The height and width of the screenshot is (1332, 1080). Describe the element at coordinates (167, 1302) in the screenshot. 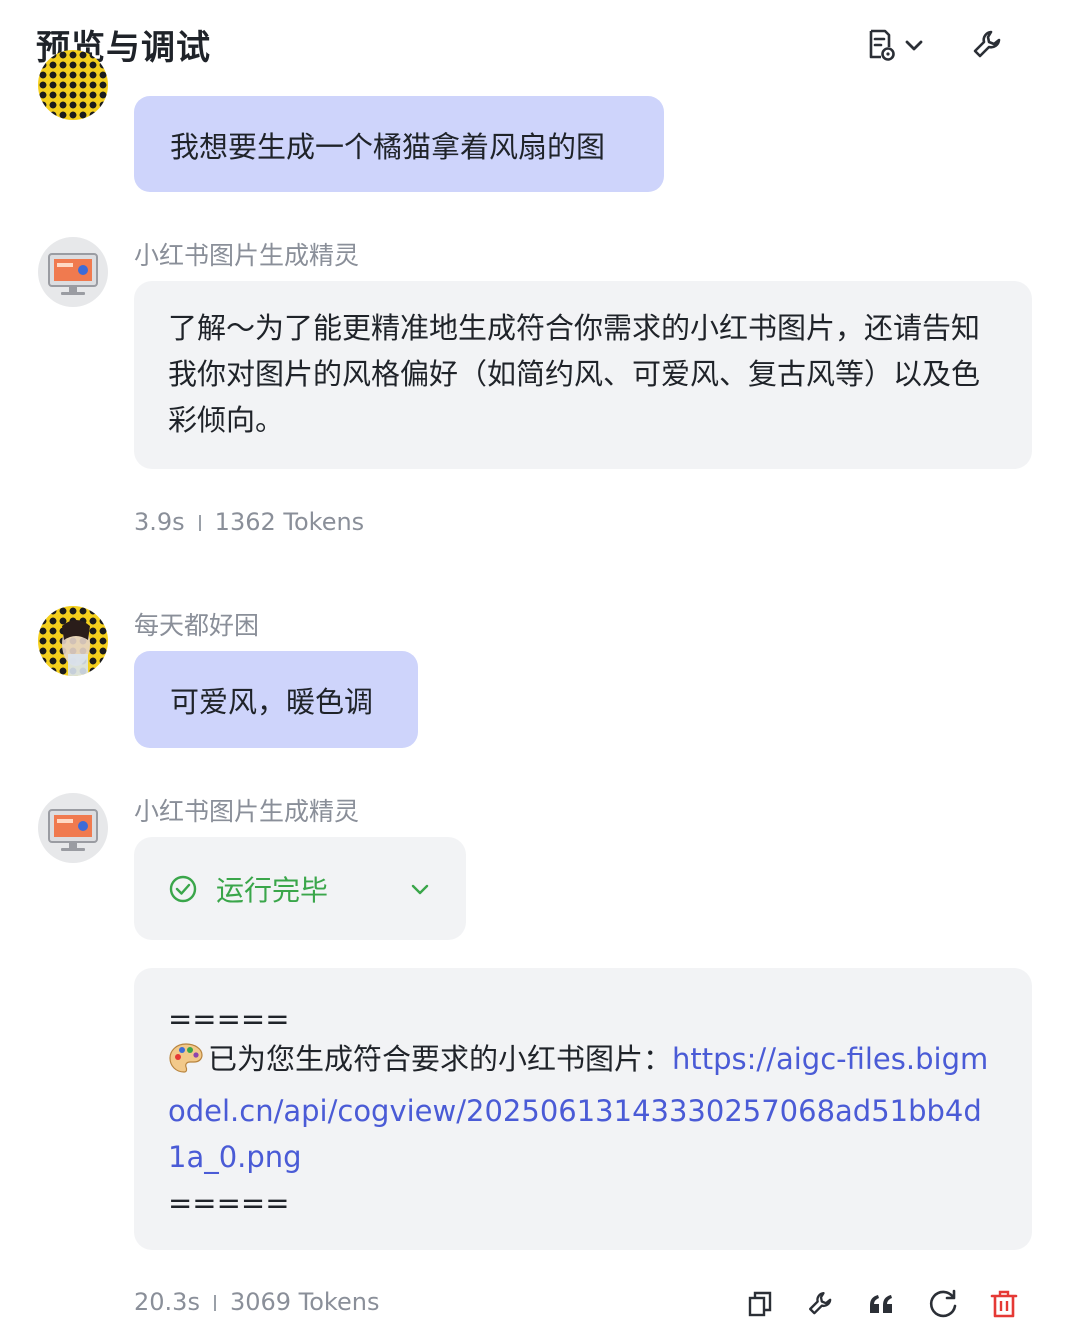

I see `response-time: 20.3s` at that location.